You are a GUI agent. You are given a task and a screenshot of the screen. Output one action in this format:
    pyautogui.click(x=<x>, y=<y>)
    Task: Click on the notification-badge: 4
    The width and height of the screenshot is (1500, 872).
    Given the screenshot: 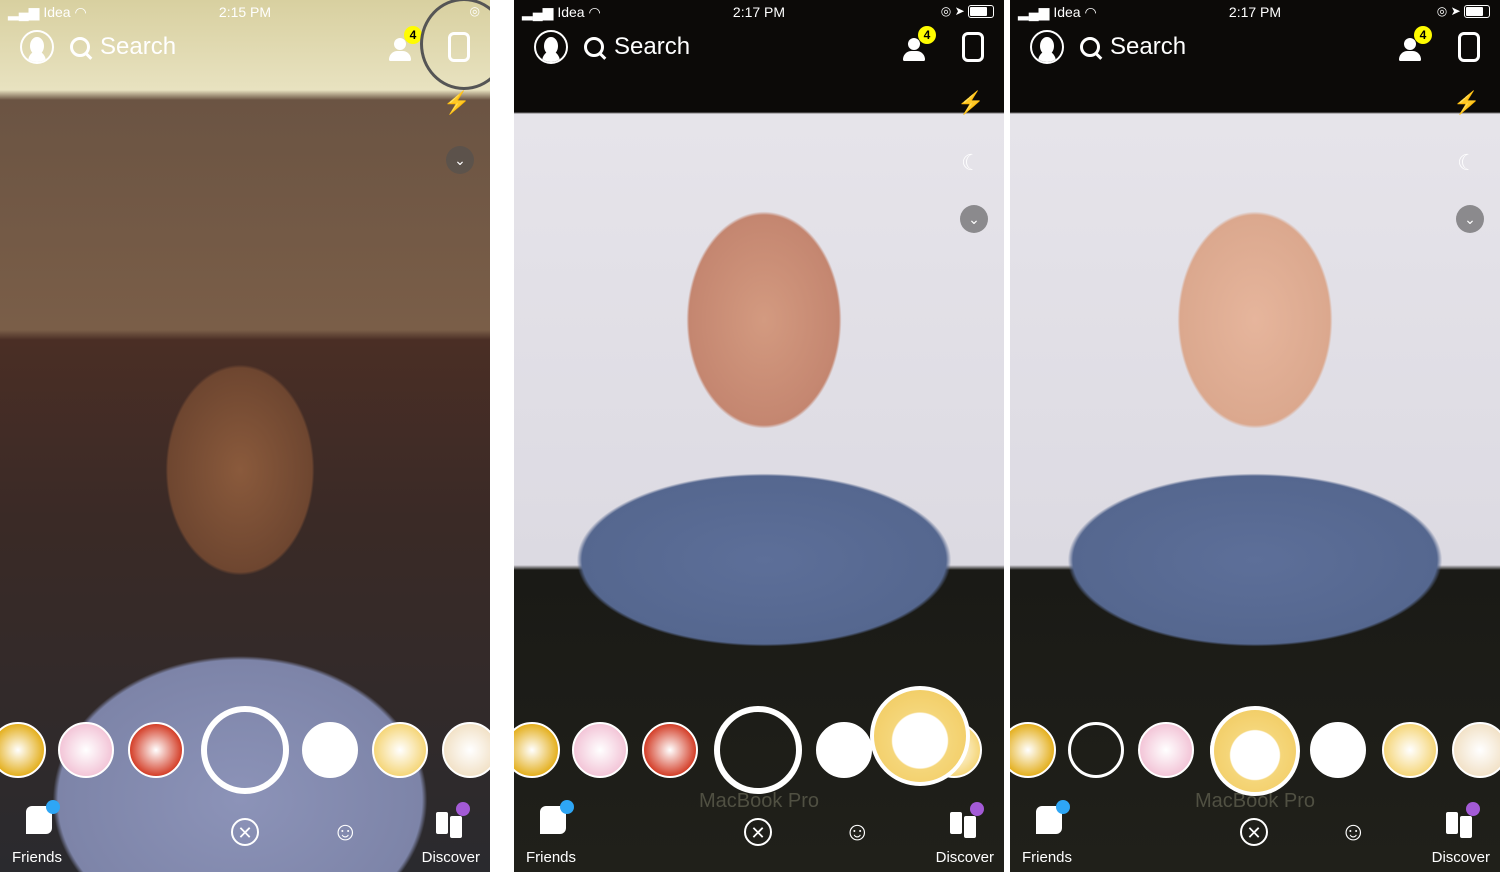 What is the action you would take?
    pyautogui.click(x=1423, y=35)
    